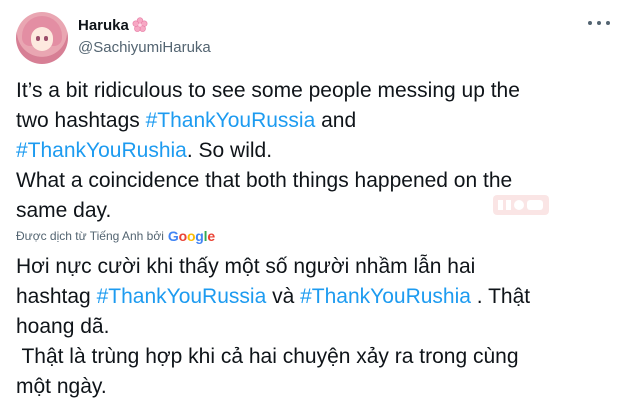 The height and width of the screenshot is (404, 630). I want to click on translation-label: Được dịch từ Tiếng Anh bởi, so click(90, 236).